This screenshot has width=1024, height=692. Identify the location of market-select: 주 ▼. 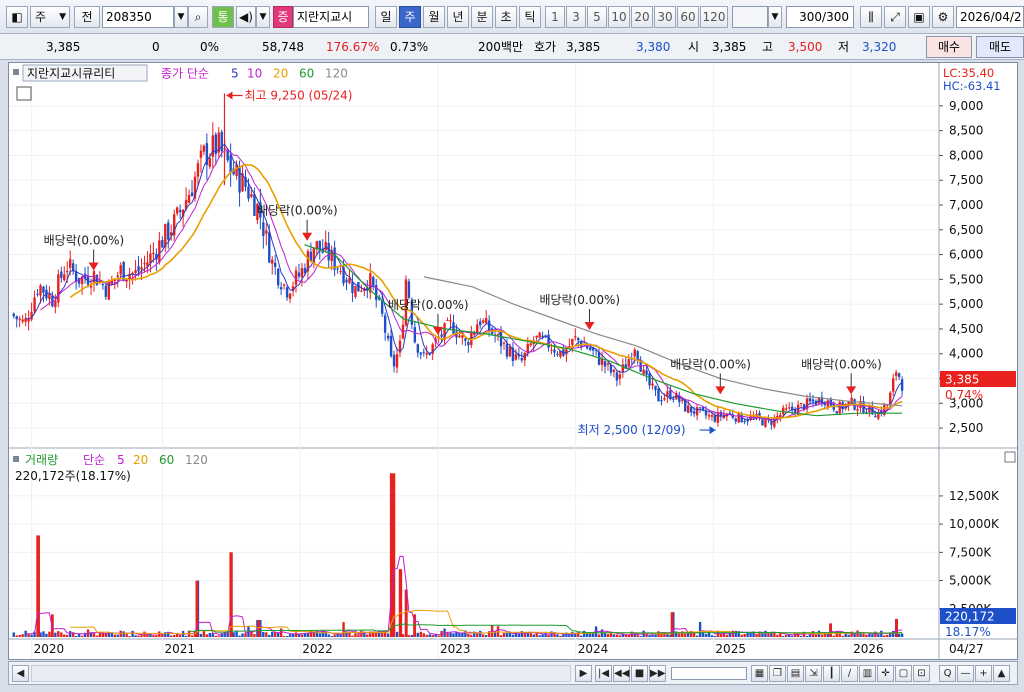
(50, 17).